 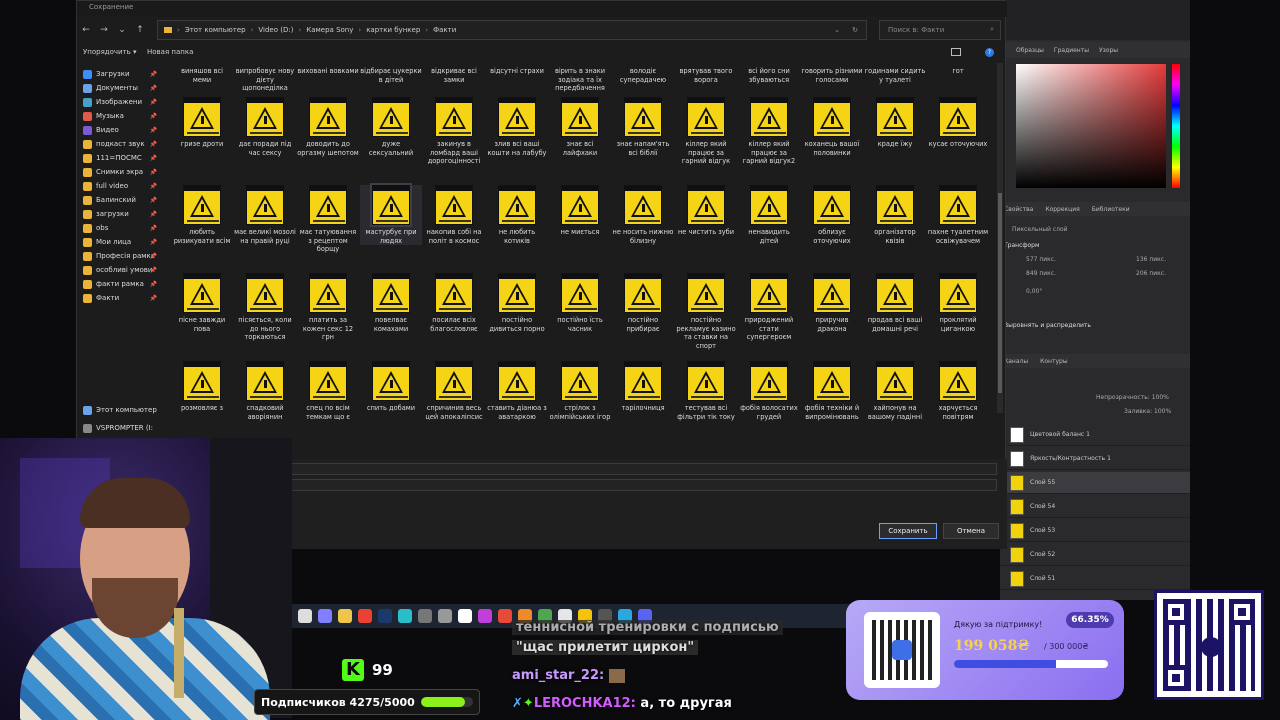 I want to click on tab-properties: Свойства, so click(x=1018, y=209).